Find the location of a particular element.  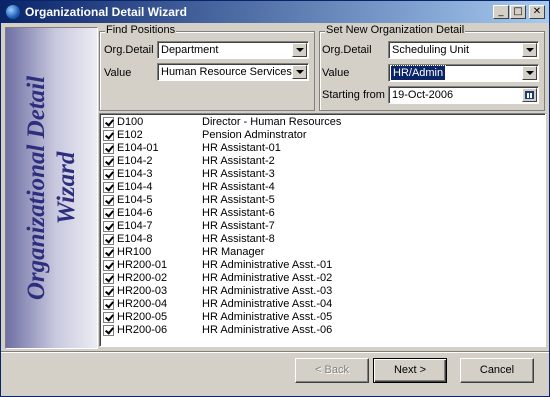

list-item: D100 Director - Human Resources is located at coordinates (322, 122).